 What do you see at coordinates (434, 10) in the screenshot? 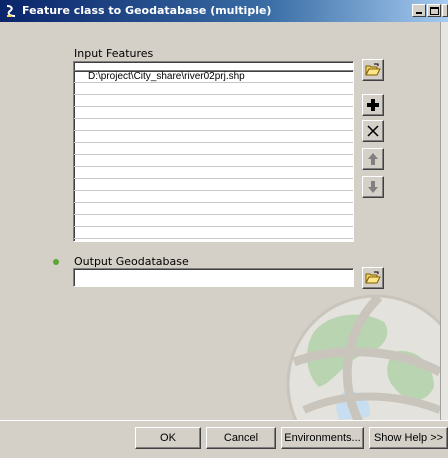
I see `maximize-button` at bounding box center [434, 10].